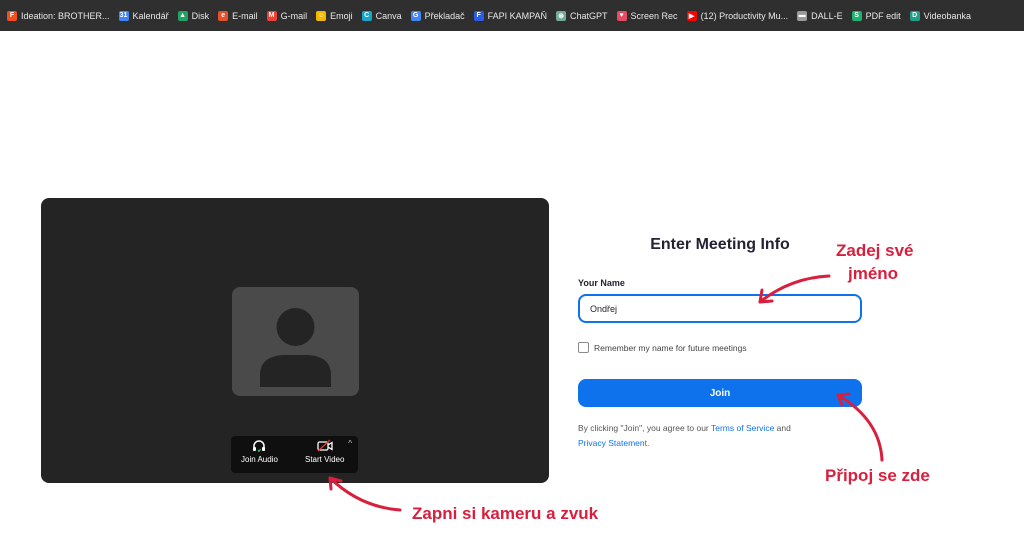 The image size is (1024, 544). What do you see at coordinates (794, 289) in the screenshot?
I see `name-hint-arrow` at bounding box center [794, 289].